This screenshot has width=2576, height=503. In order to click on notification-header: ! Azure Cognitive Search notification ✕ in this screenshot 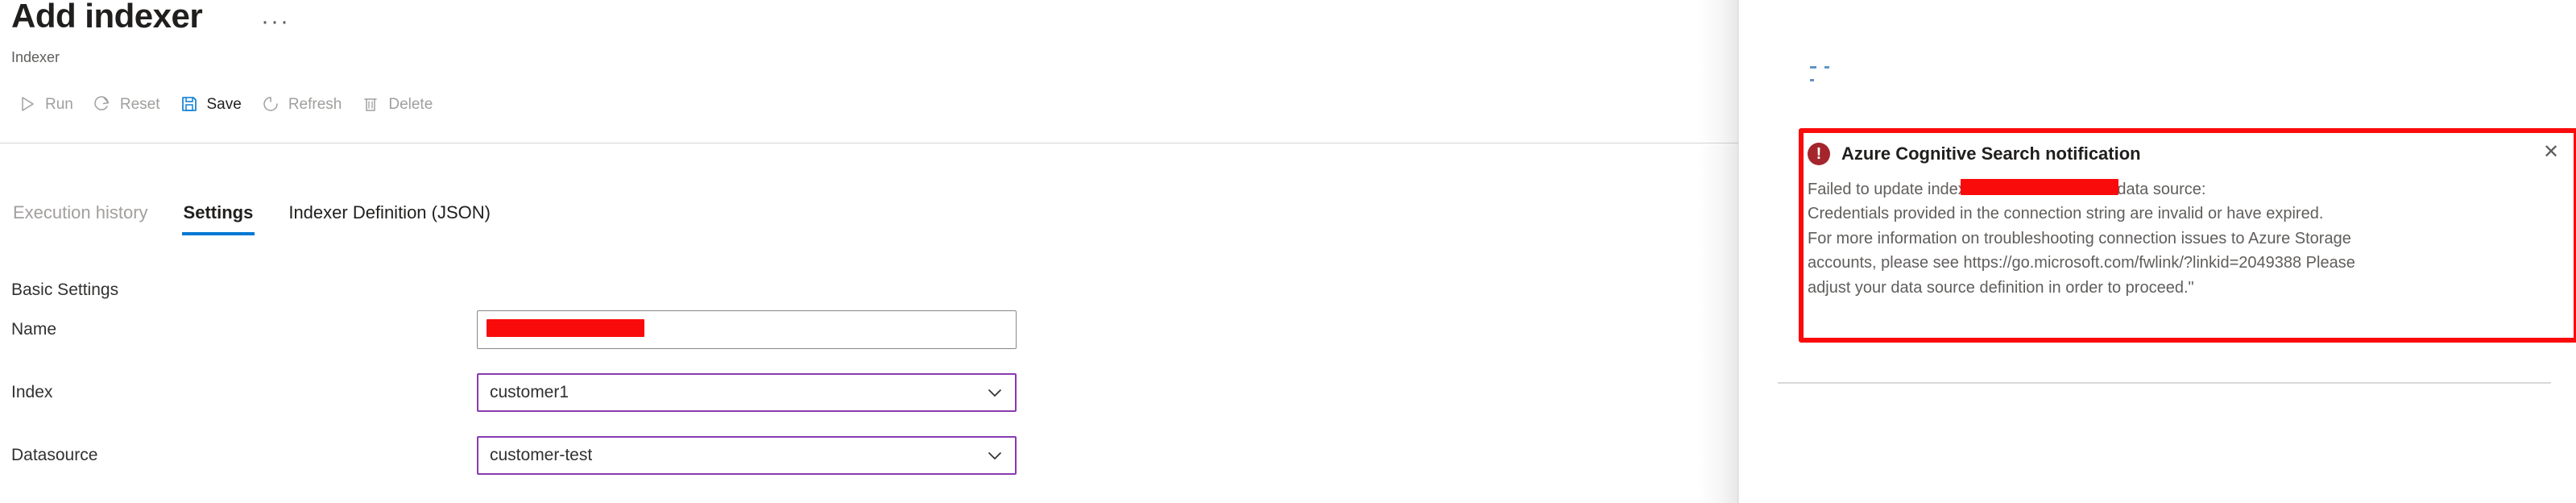, I will do `click(2189, 154)`.